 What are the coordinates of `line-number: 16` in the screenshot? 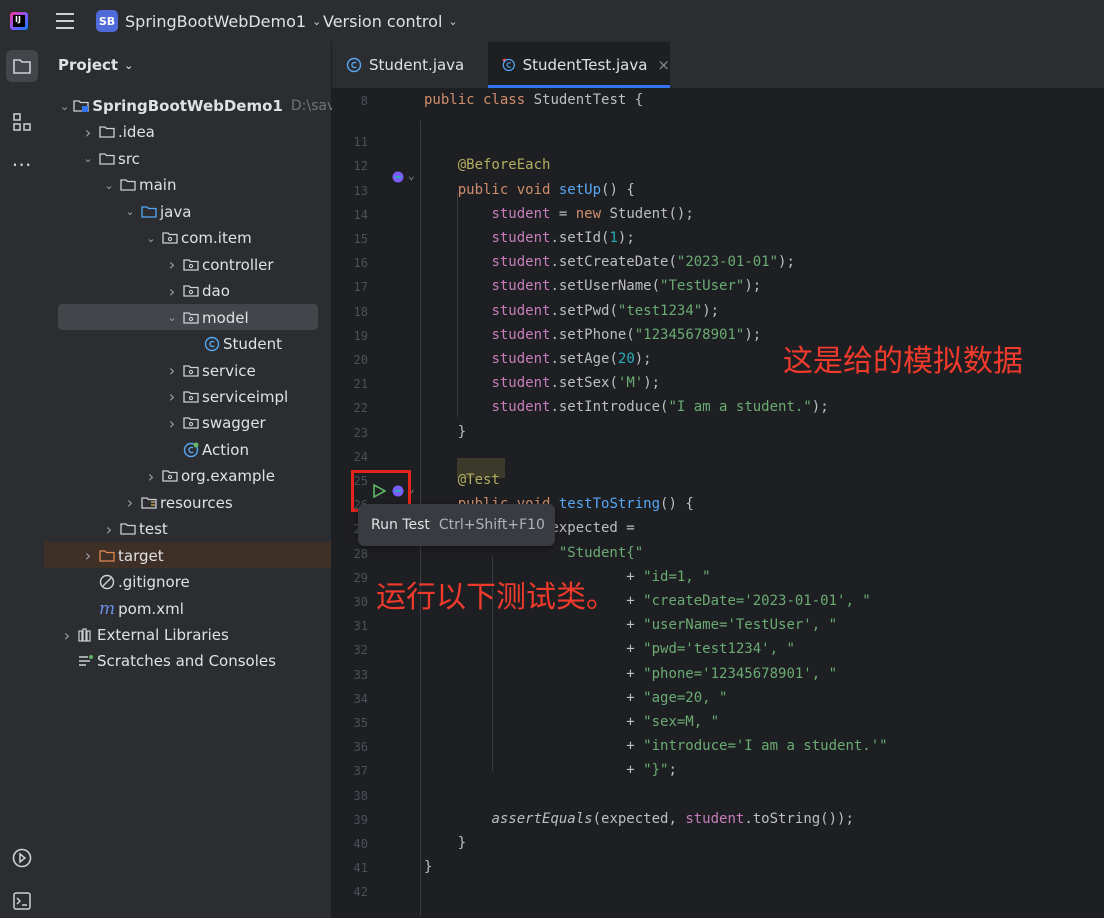 It's located at (360, 263).